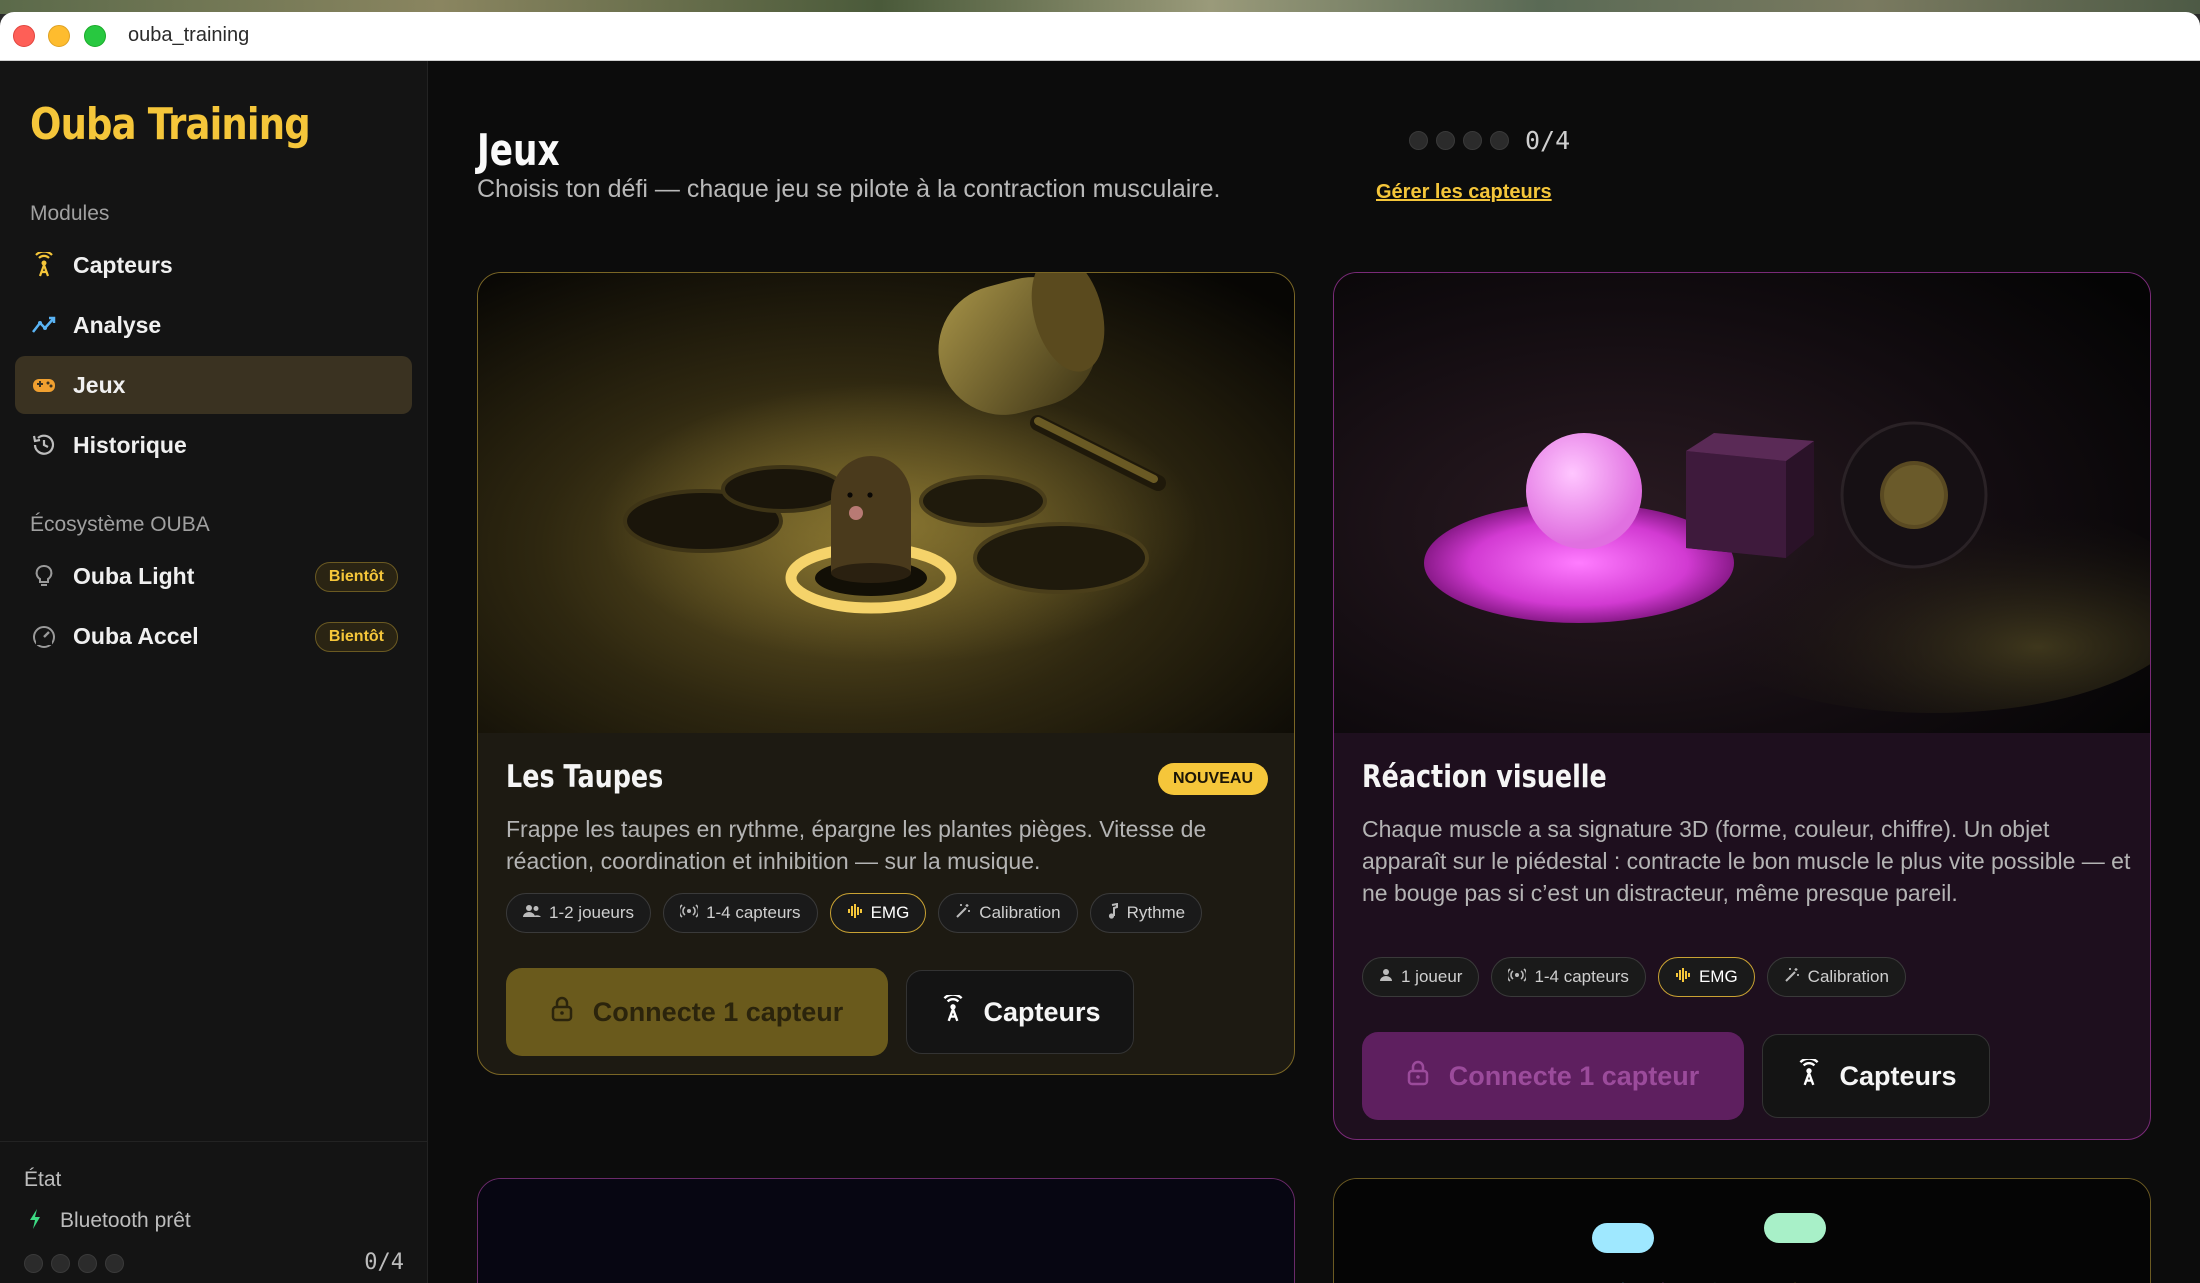 This screenshot has width=2200, height=1283. I want to click on sidebar-item-historique: Historique, so click(213, 445).